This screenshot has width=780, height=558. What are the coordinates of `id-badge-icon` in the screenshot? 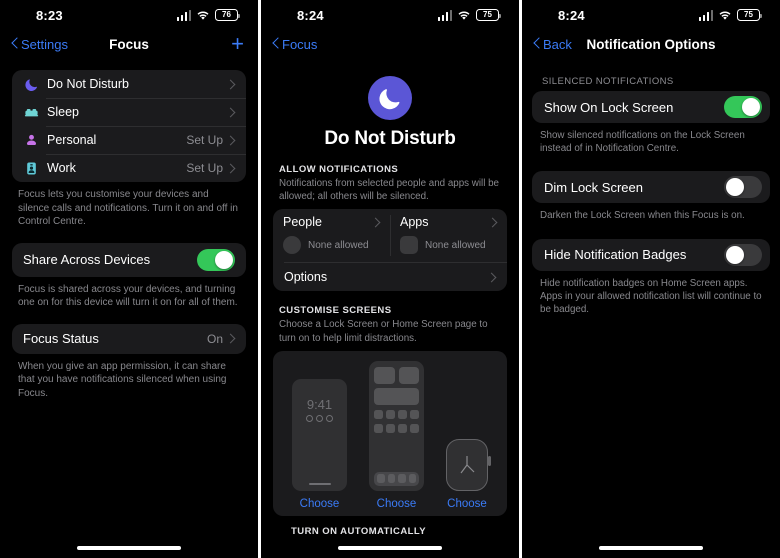 It's located at (31, 168).